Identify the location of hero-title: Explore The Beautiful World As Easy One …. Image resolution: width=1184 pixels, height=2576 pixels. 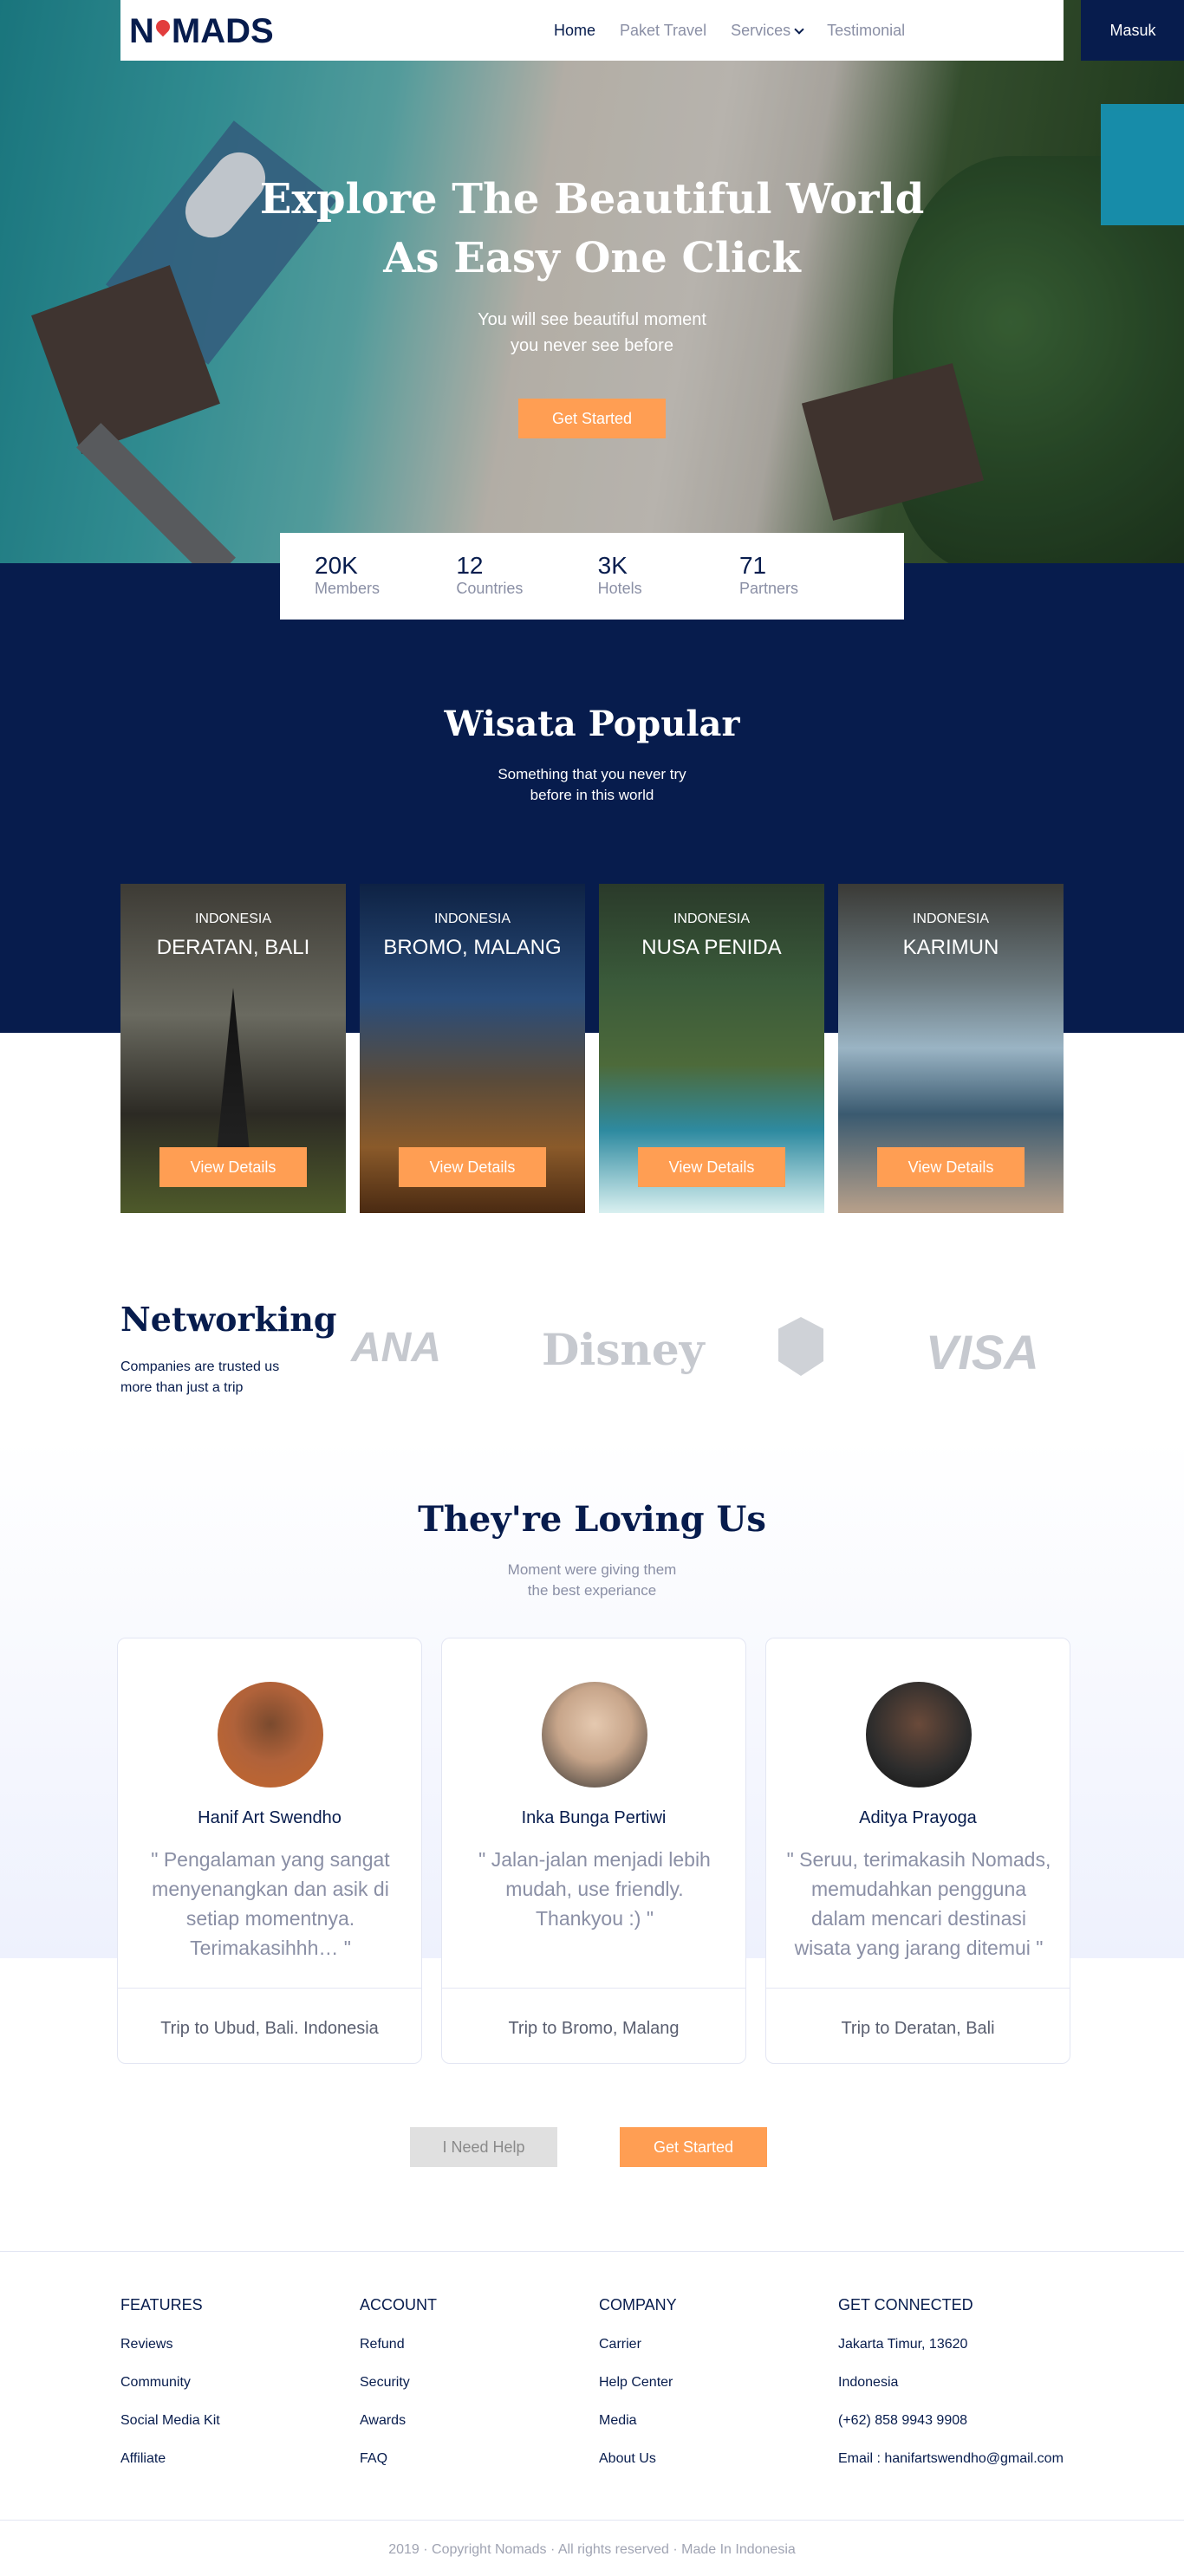
(592, 228).